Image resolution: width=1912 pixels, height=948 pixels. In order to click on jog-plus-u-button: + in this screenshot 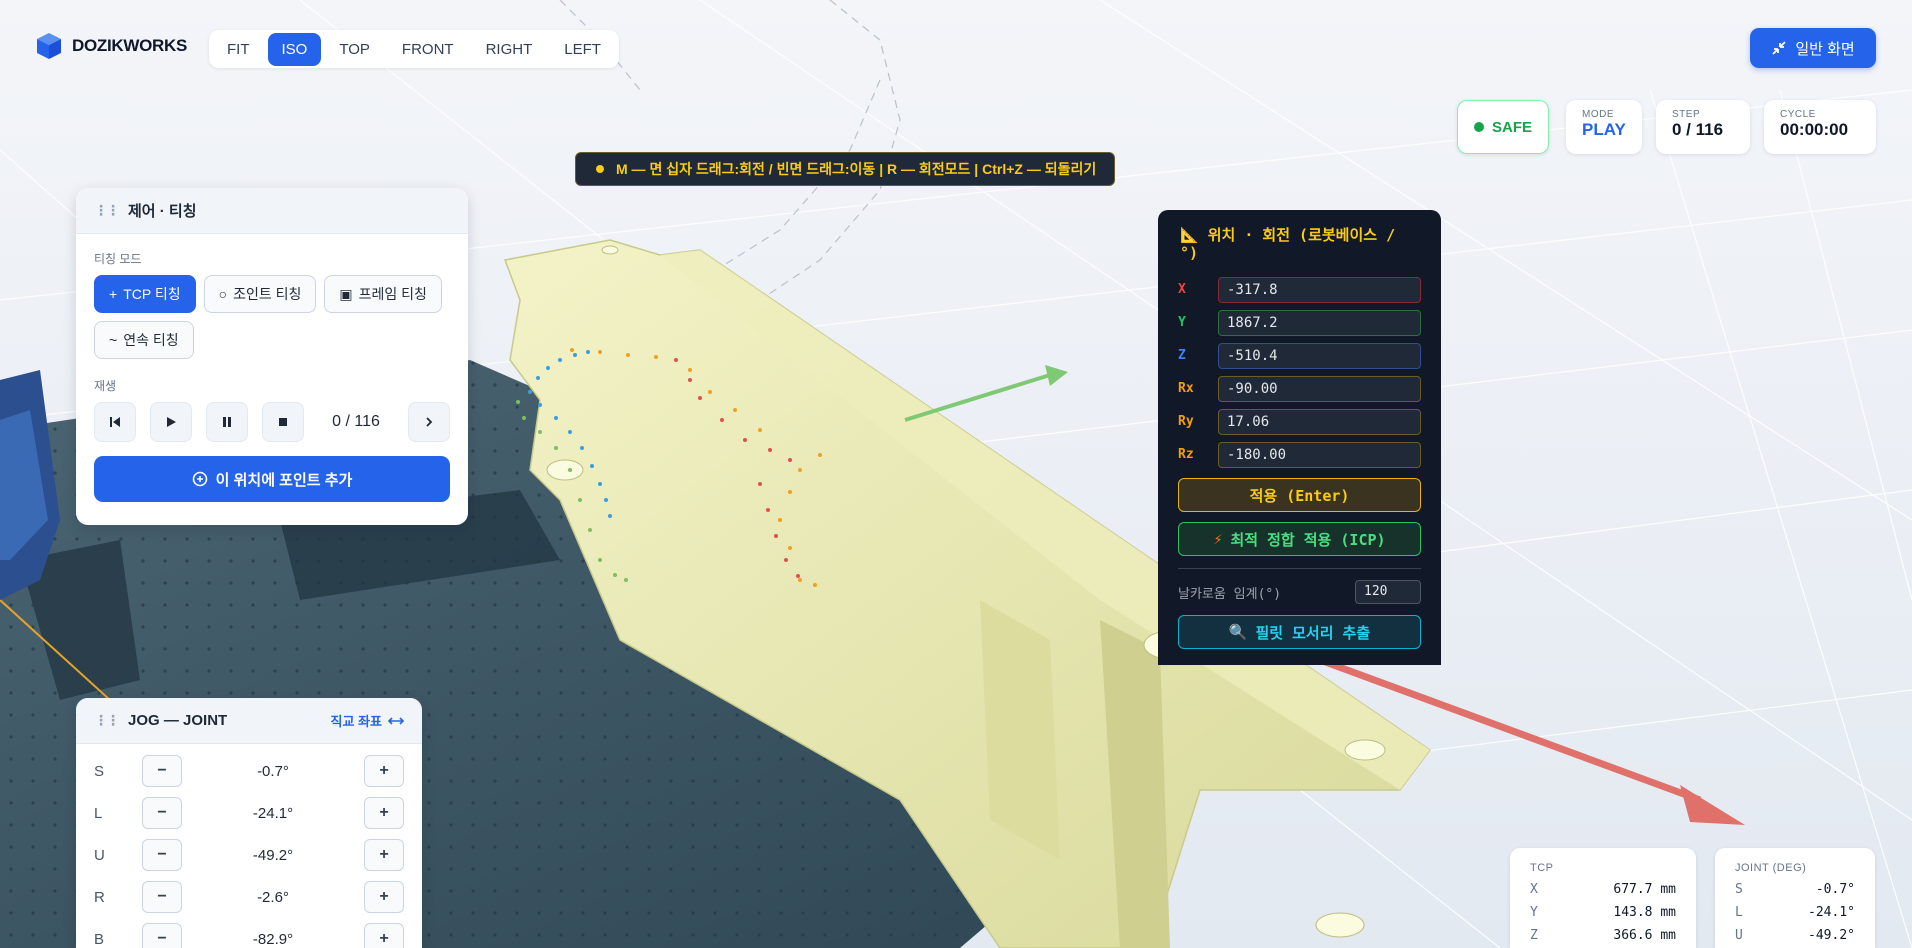, I will do `click(384, 855)`.